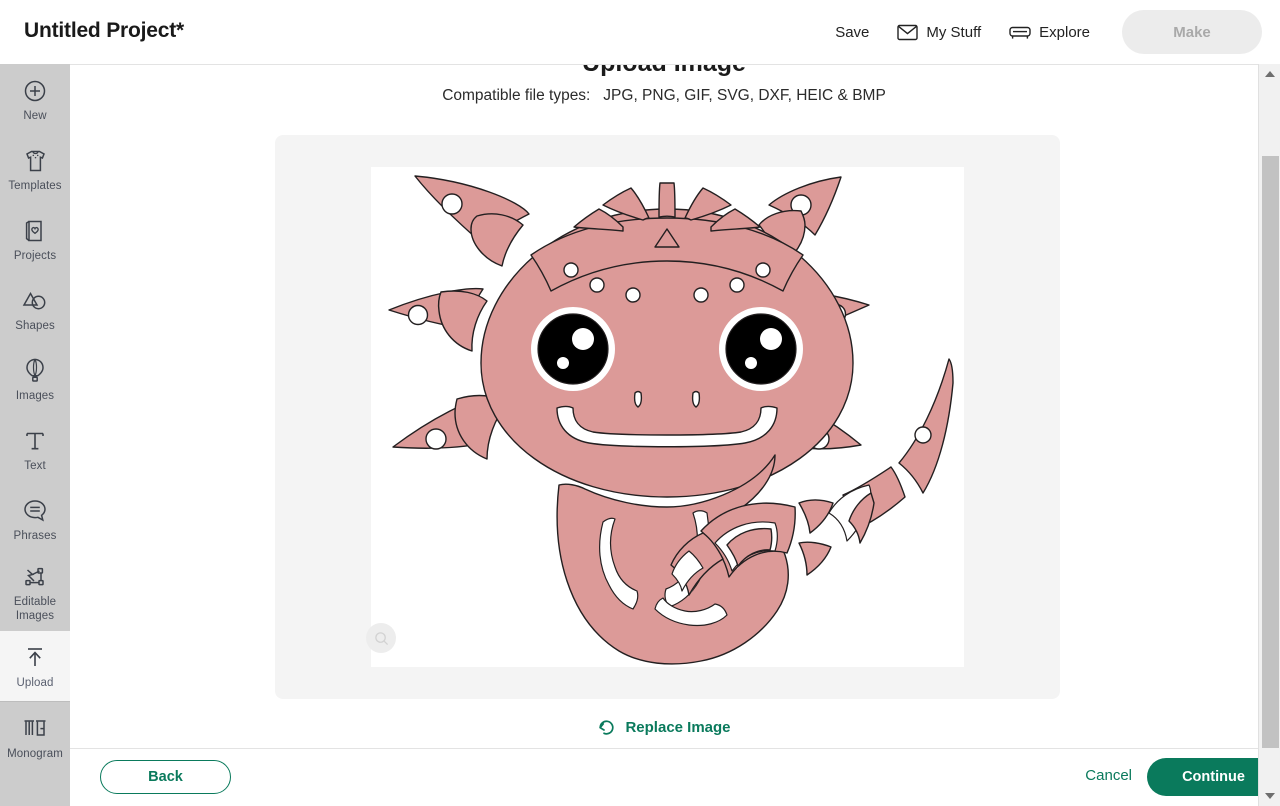 This screenshot has height=806, width=1280. I want to click on compatible-types-list: JPG, PNG, GIF, SVG, DXF, HEIC & BMP, so click(744, 95).